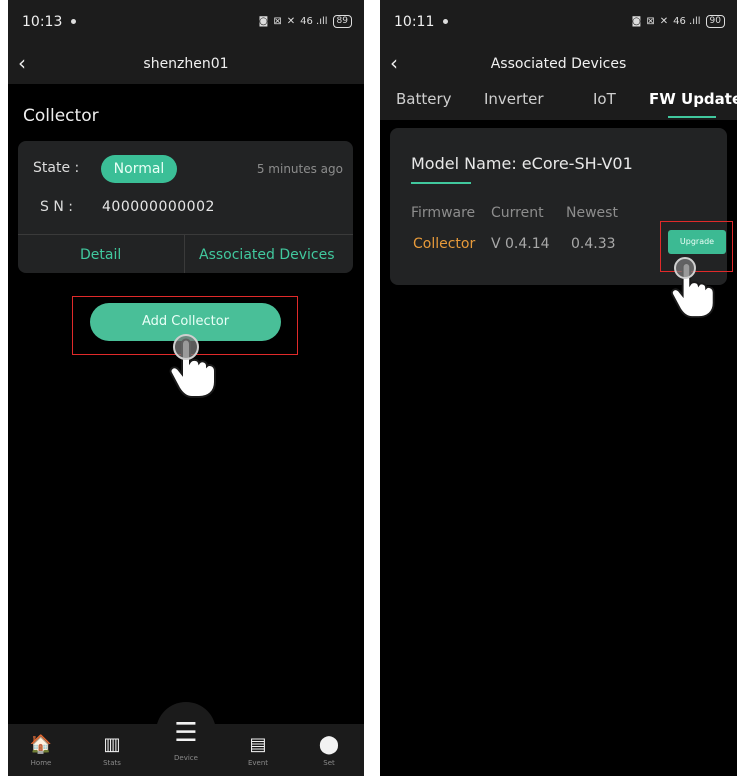 Image resolution: width=737 pixels, height=776 pixels. I want to click on upgrade-button: Upgrade, so click(697, 242).